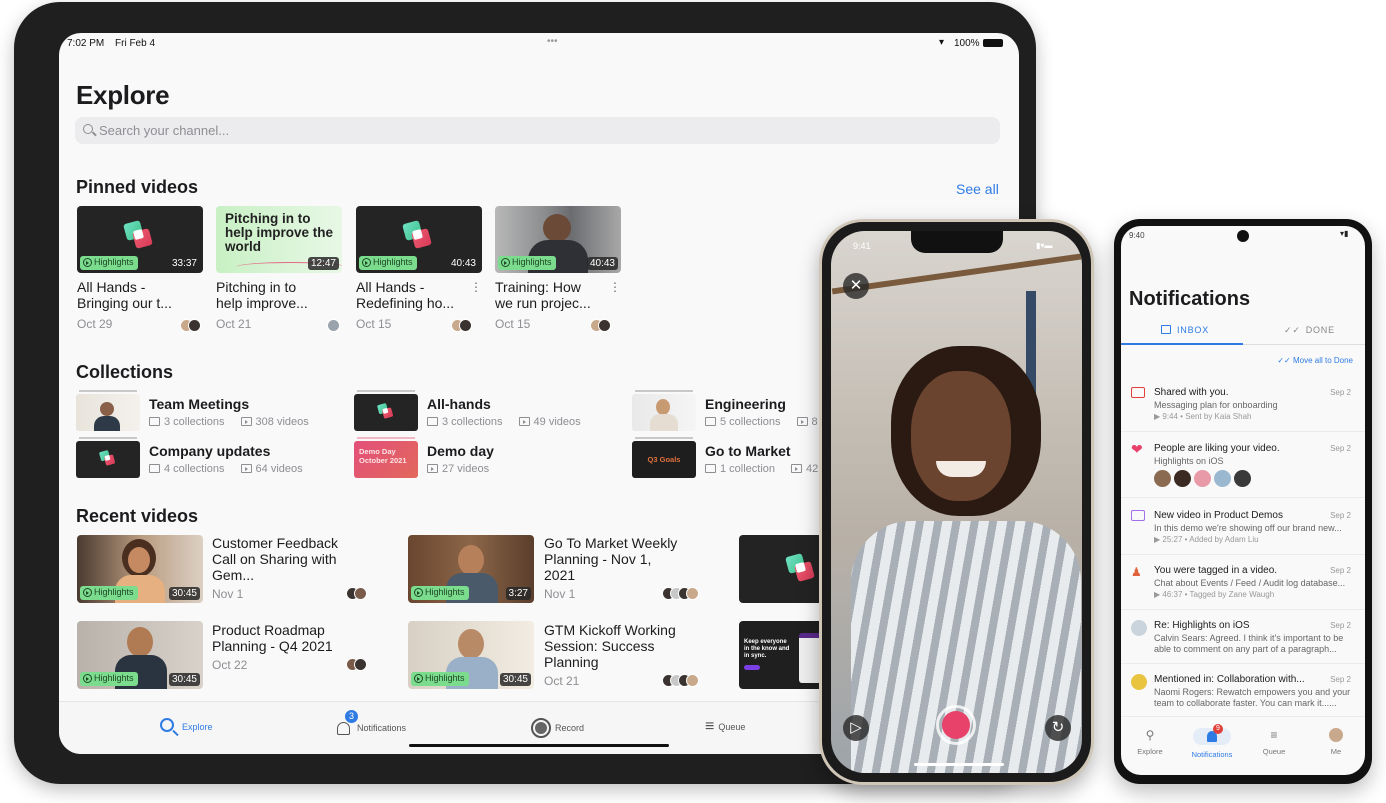 The width and height of the screenshot is (1386, 803). What do you see at coordinates (1044, 245) in the screenshot?
I see `signal-wifi-battery-icon: ▮▾▬` at bounding box center [1044, 245].